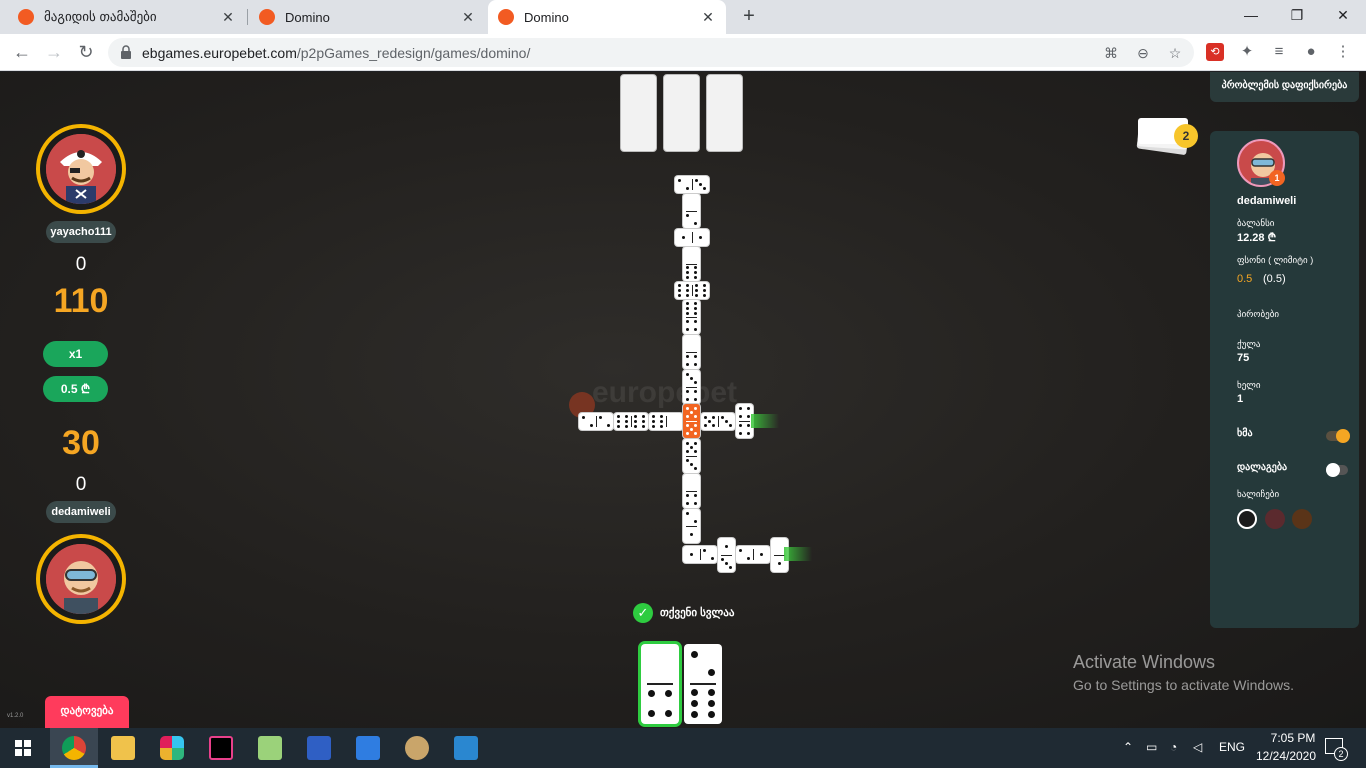  I want to click on sort-toggle, so click(1337, 470).